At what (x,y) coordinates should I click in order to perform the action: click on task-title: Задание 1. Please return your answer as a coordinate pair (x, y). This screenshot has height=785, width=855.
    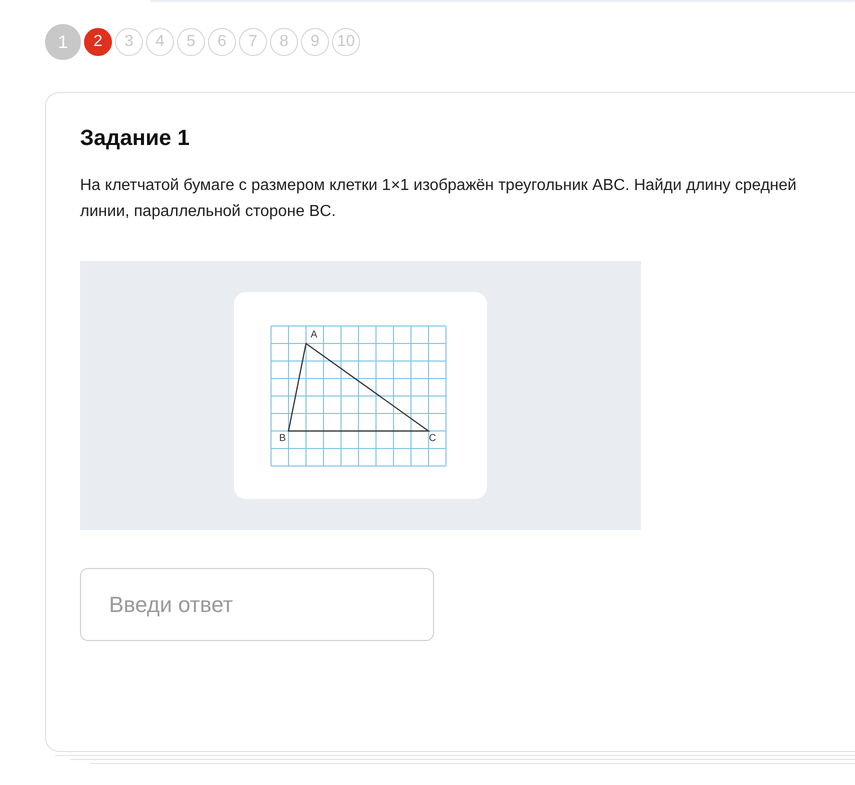
    Looking at the image, I should click on (135, 138).